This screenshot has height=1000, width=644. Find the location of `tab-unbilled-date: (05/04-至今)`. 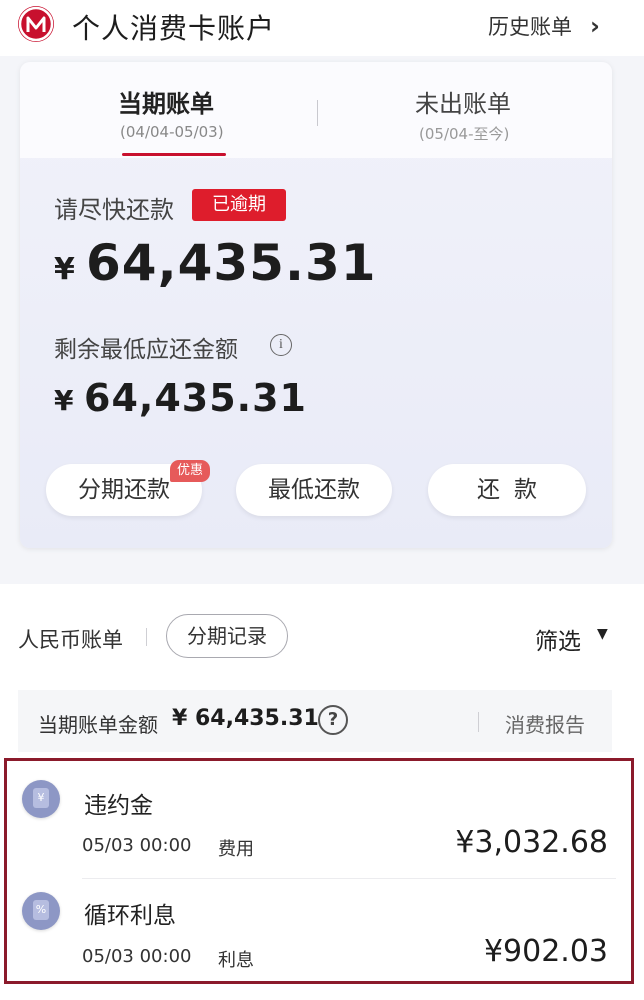

tab-unbilled-date: (05/04-至今) is located at coordinates (464, 134).